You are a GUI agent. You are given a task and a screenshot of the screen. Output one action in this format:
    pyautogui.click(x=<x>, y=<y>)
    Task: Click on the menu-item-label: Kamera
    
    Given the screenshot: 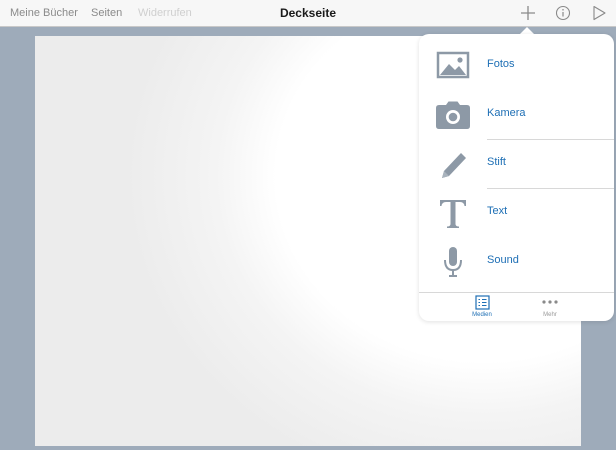 What is the action you would take?
    pyautogui.click(x=506, y=113)
    